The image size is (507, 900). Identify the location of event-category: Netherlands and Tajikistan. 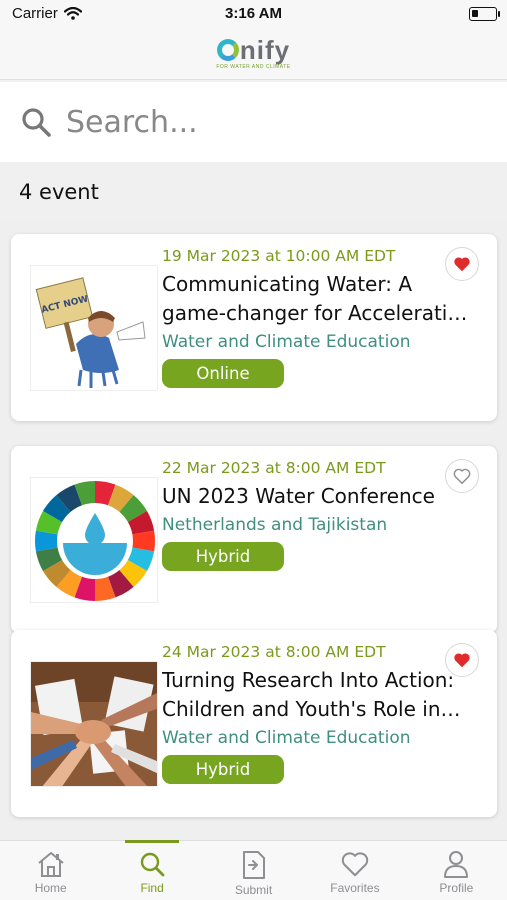
(275, 525).